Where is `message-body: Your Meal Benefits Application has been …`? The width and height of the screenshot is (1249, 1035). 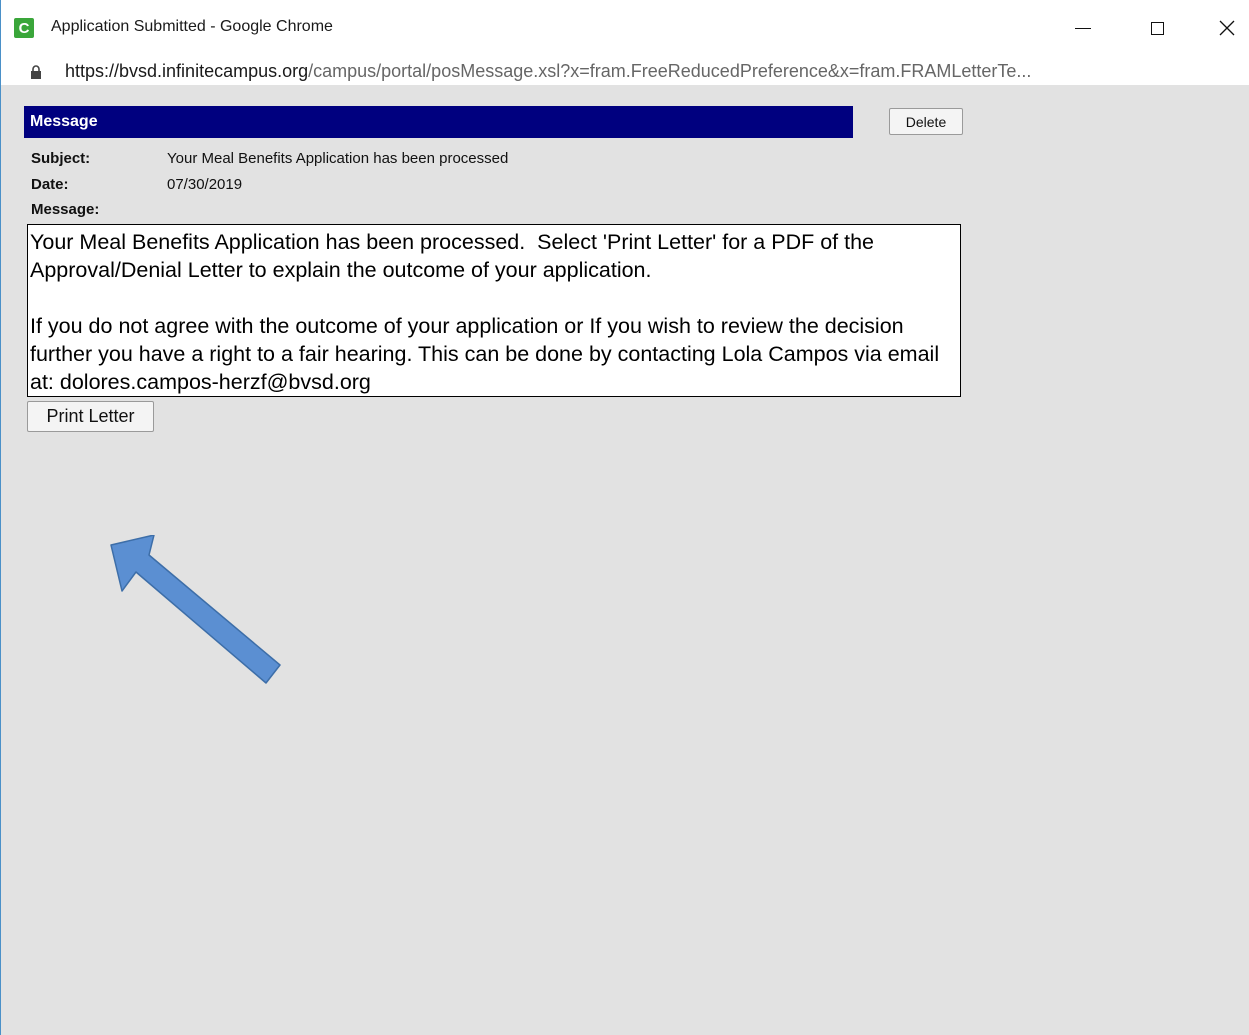 message-body: Your Meal Benefits Application has been … is located at coordinates (494, 310).